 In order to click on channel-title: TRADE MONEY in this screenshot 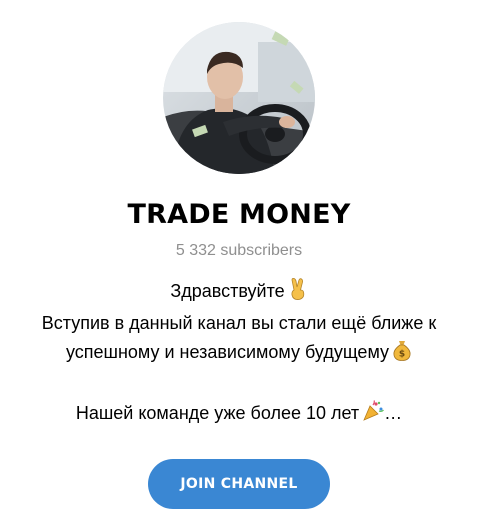, I will do `click(239, 214)`.